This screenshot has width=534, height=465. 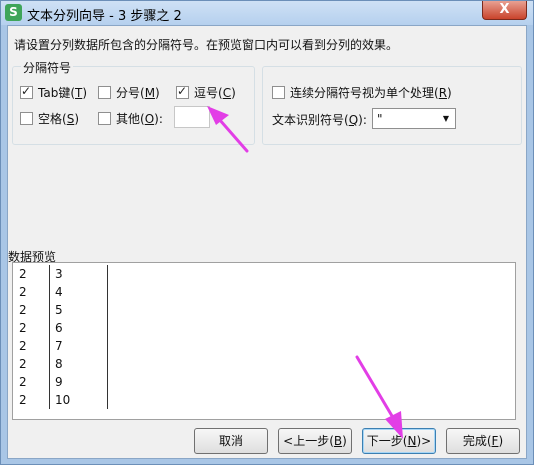 I want to click on text-qualifier-label: 文本识别符号(Q):, so click(x=319, y=120).